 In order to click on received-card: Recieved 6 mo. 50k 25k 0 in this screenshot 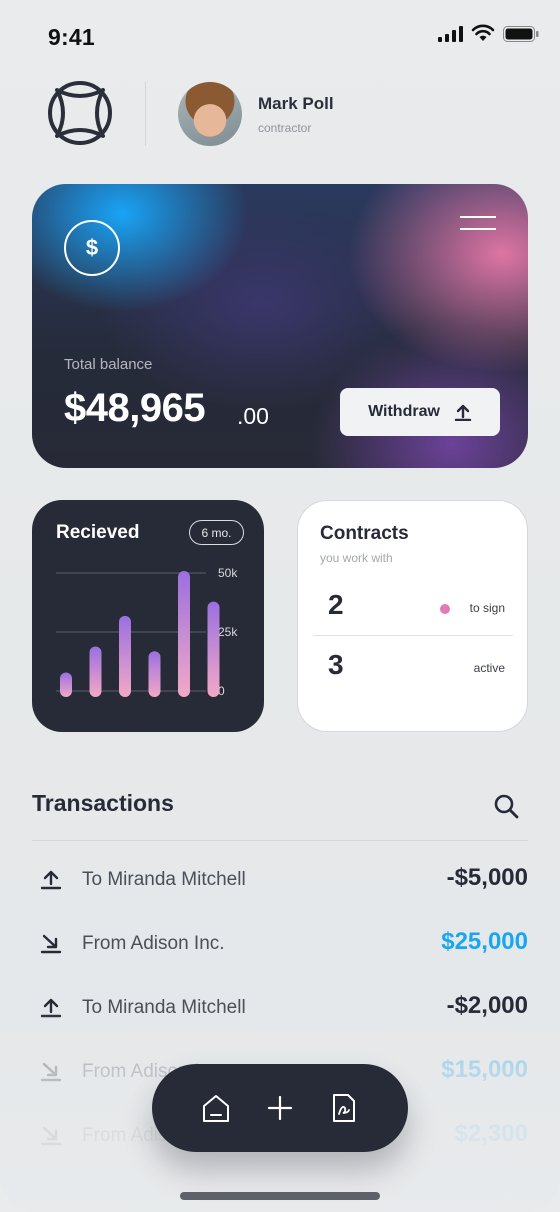, I will do `click(148, 616)`.